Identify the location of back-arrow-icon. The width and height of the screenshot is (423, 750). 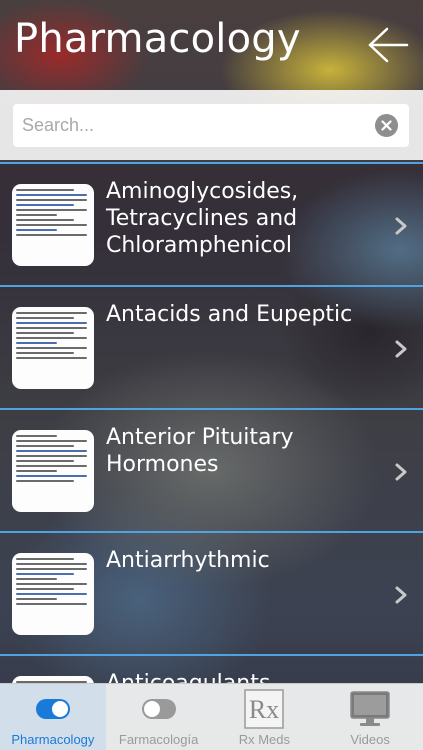
(388, 45).